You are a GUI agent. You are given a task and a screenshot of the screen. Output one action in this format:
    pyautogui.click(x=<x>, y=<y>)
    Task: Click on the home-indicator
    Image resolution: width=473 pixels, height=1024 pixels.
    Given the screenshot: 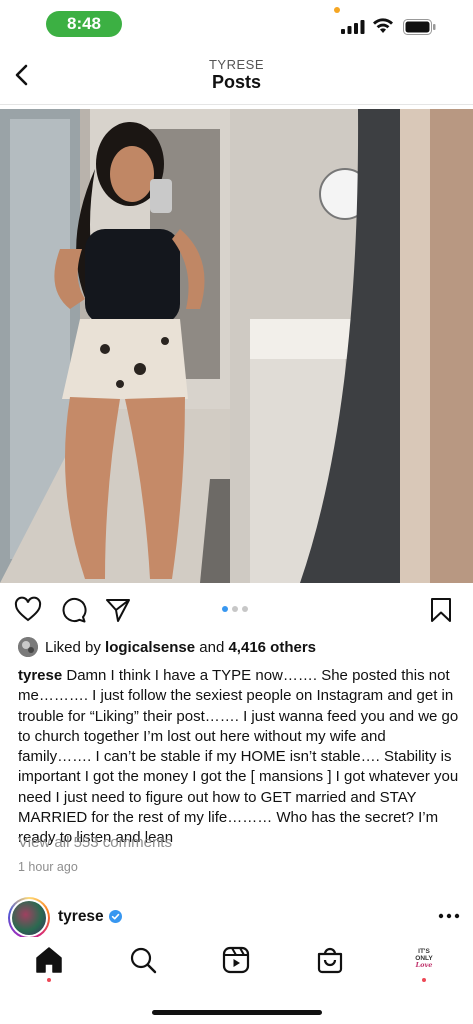 What is the action you would take?
    pyautogui.click(x=237, y=1012)
    